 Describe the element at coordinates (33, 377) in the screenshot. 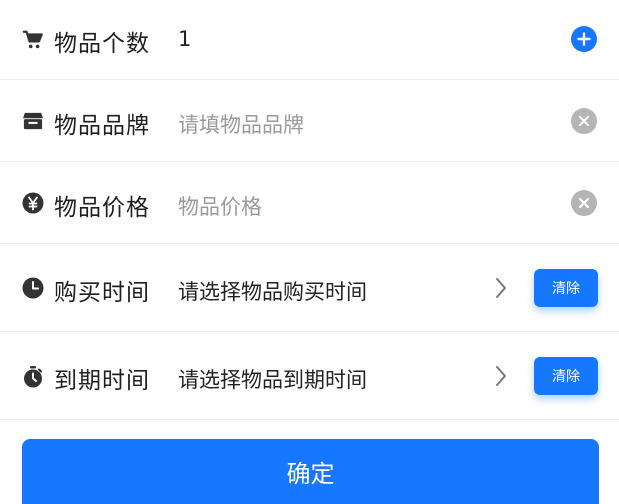

I see `stopwatch-icon` at that location.